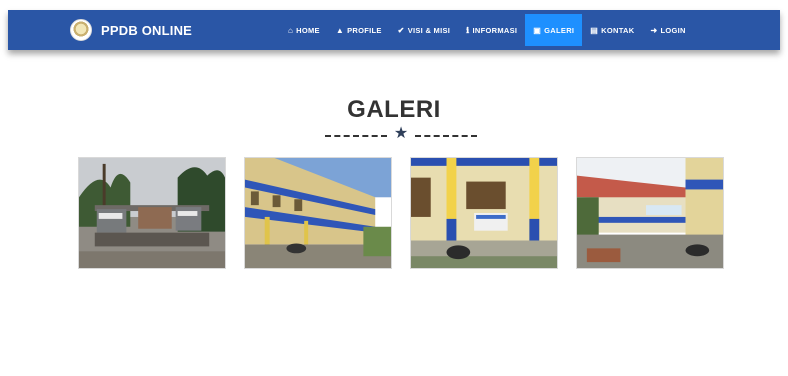  What do you see at coordinates (356, 136) in the screenshot?
I see `divider-line-left` at bounding box center [356, 136].